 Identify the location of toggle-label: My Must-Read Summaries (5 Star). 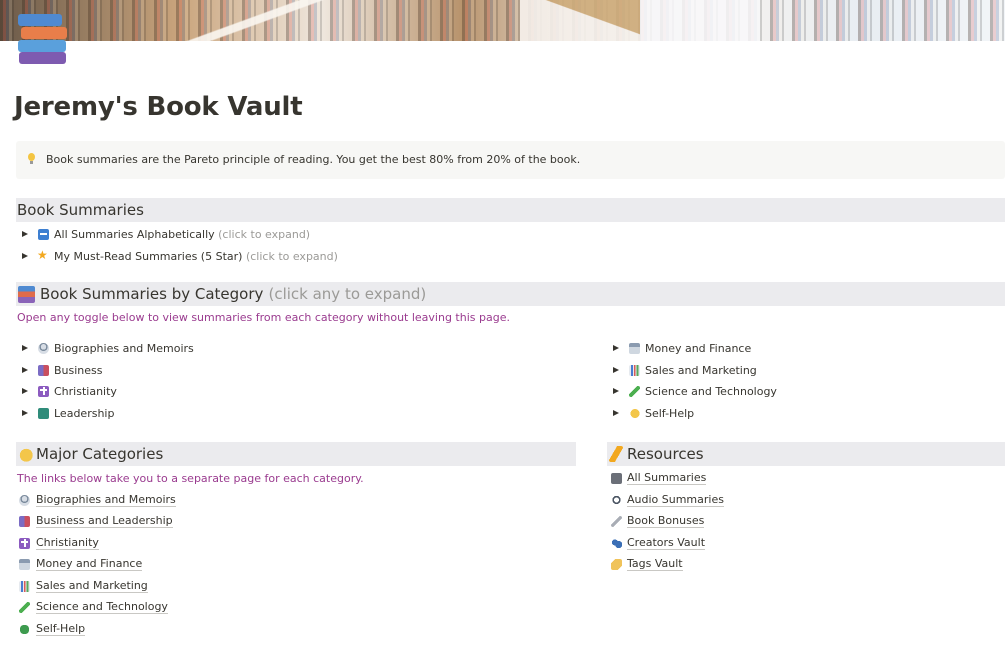
(148, 256).